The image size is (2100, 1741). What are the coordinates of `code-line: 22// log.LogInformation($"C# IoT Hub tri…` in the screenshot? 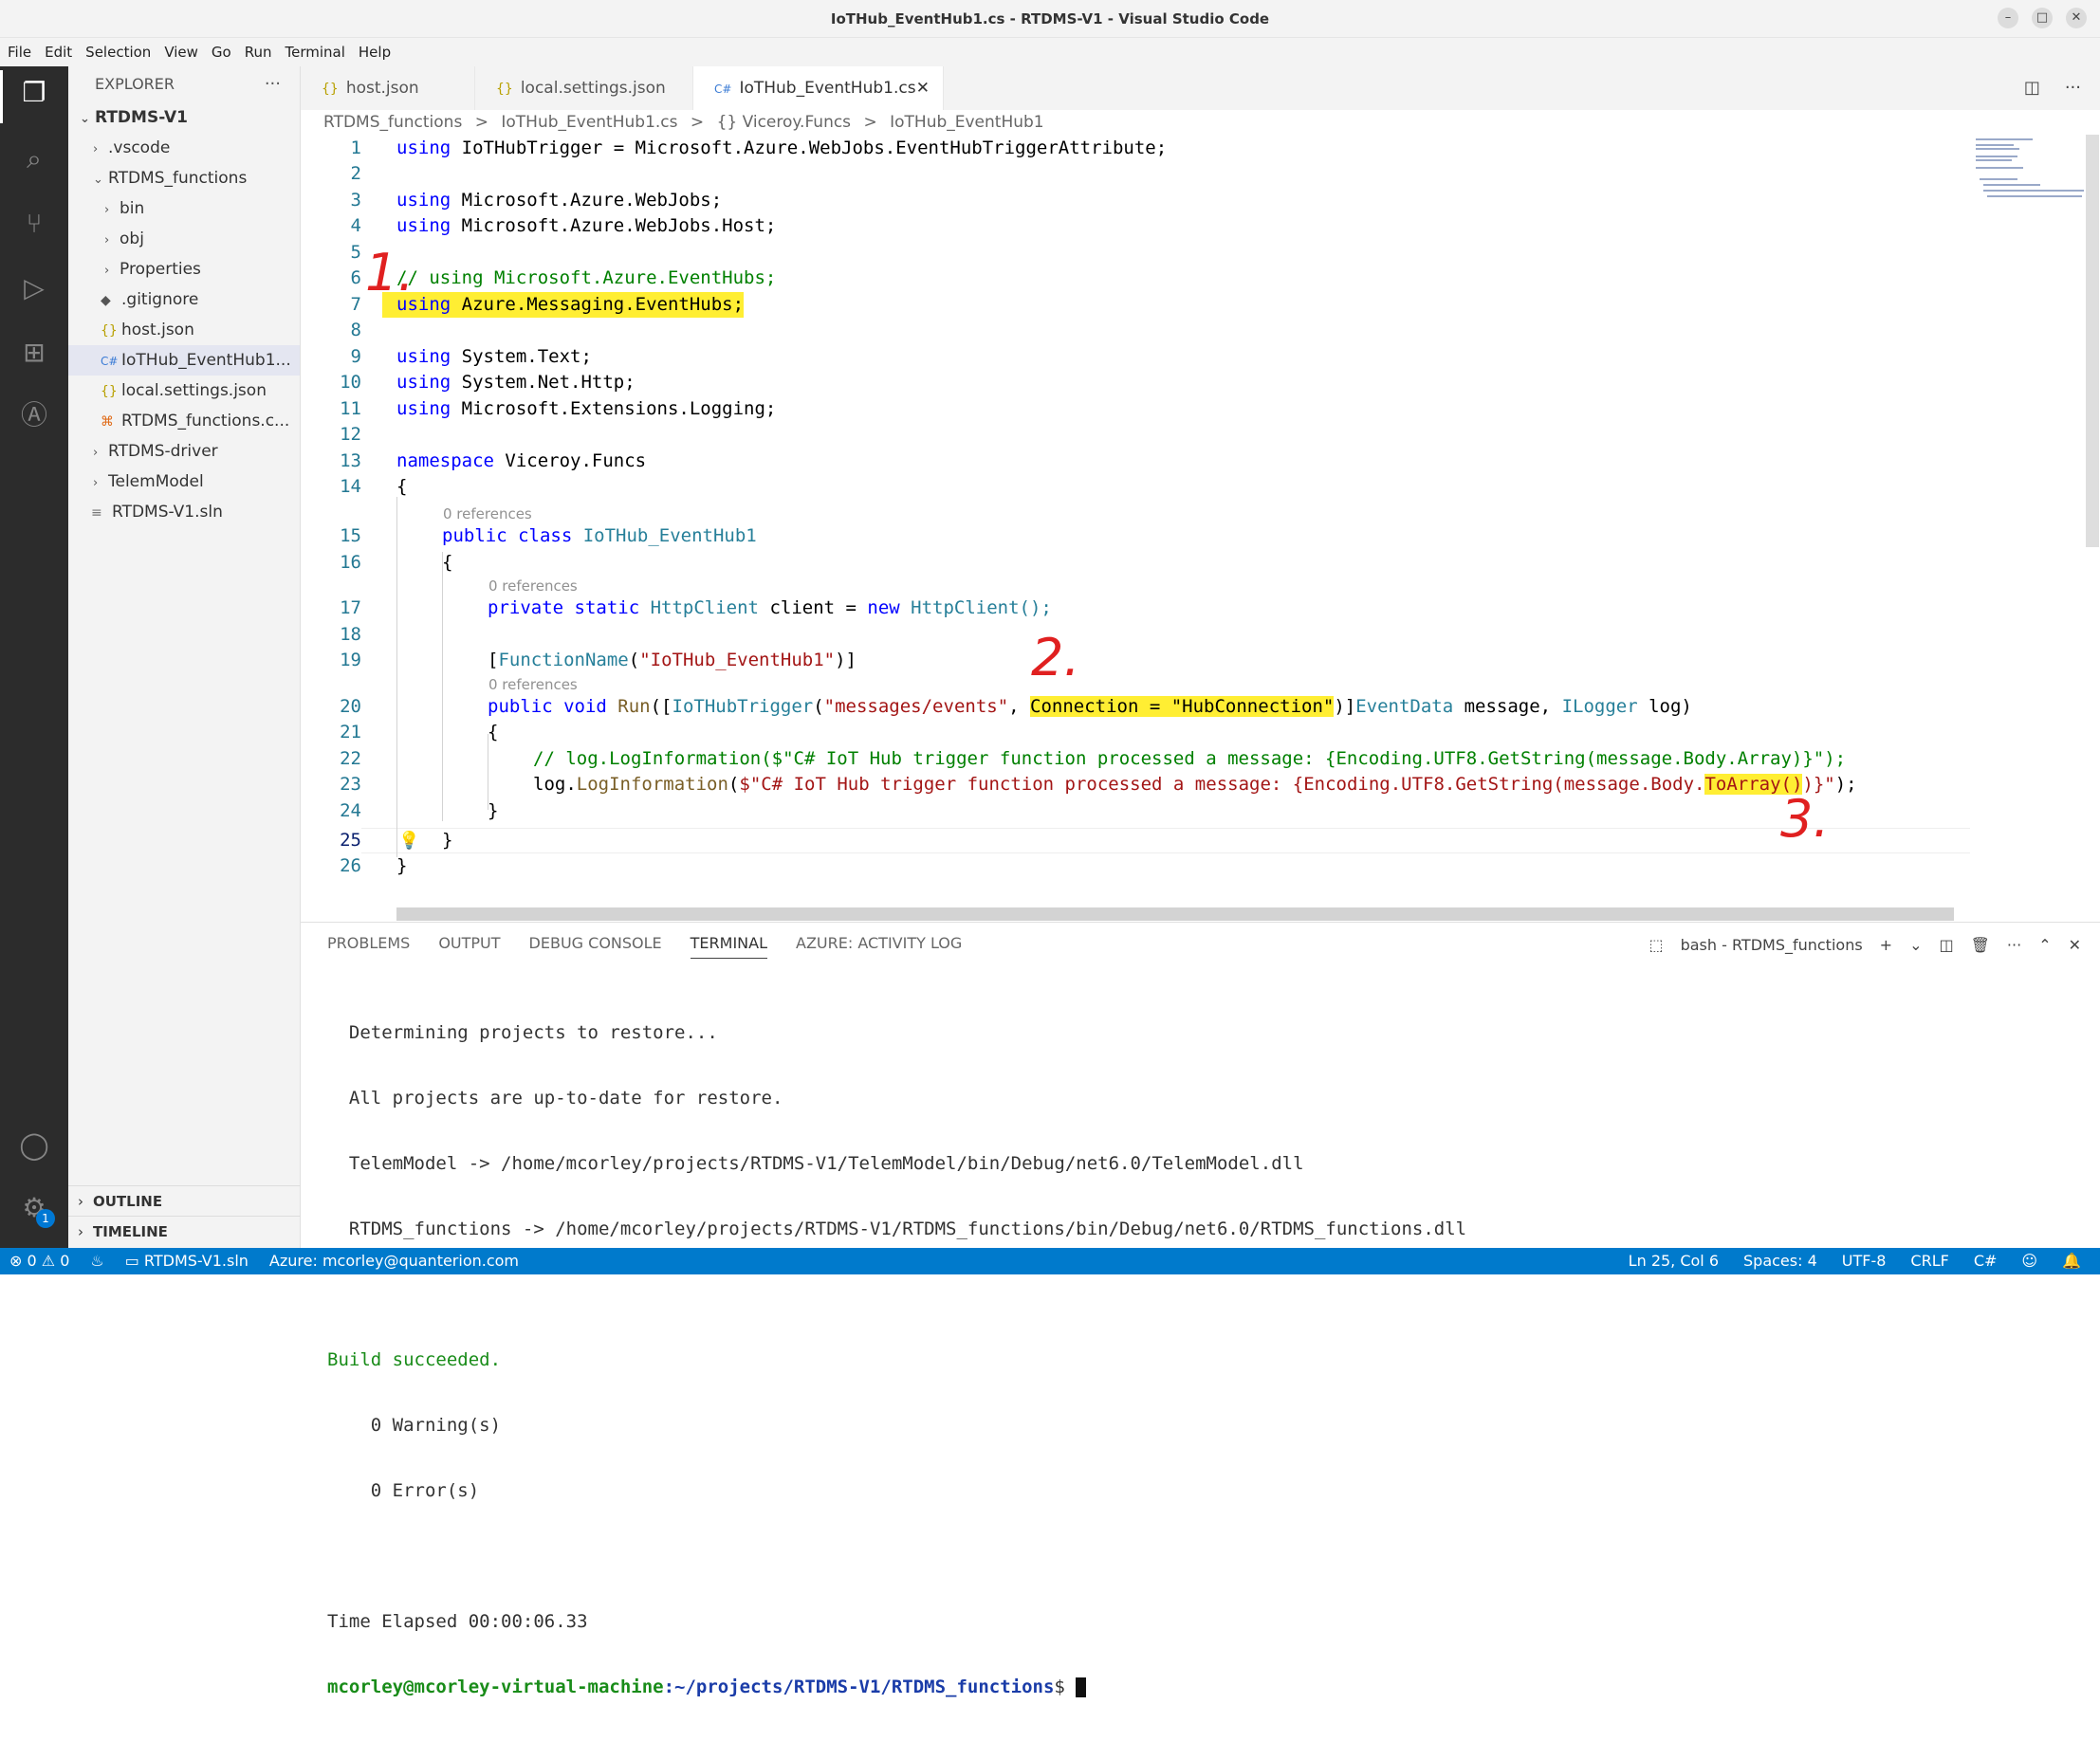 It's located at (1094, 758).